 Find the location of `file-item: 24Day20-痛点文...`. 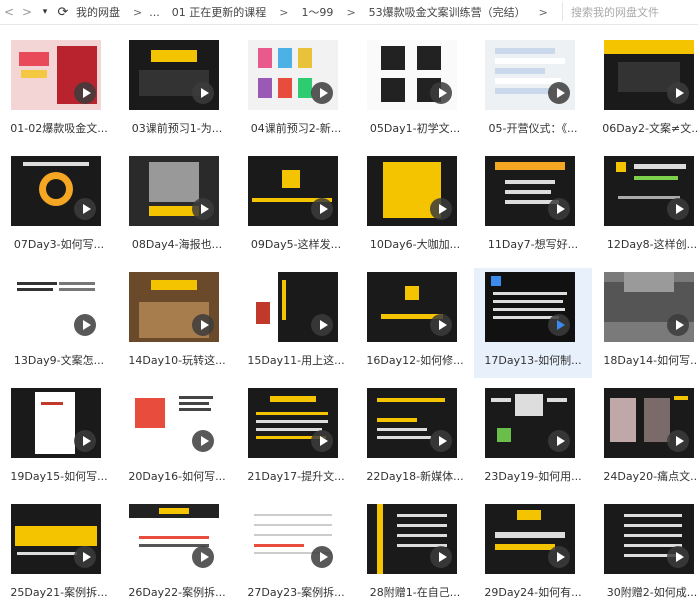

file-item: 24Day20-痛点文... is located at coordinates (645, 439).